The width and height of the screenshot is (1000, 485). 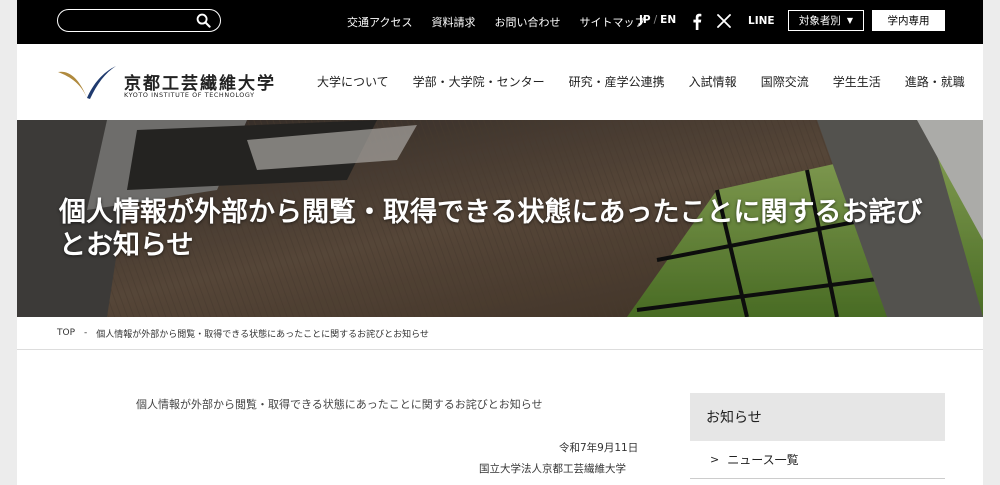 I want to click on x-twitter-icon, so click(x=724, y=21).